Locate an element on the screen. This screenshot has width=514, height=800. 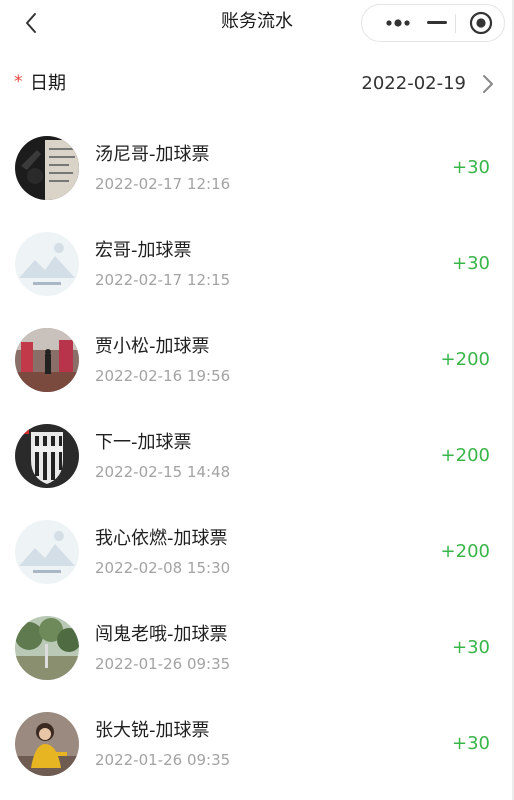
navigation-bar: 账务流水 is located at coordinates (257, 23).